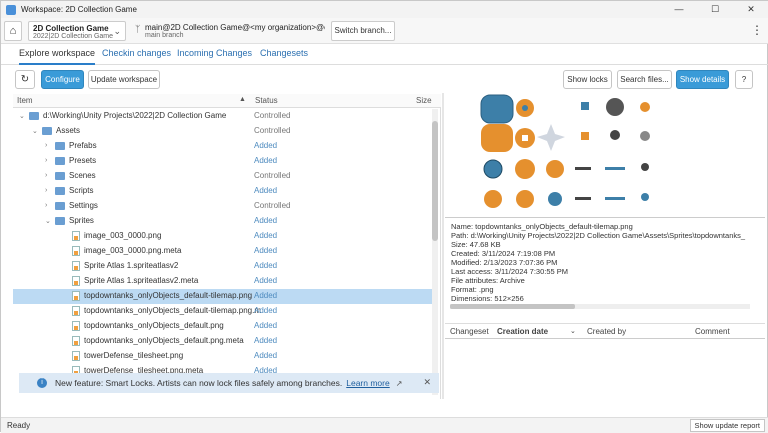 Image resolution: width=768 pixels, height=433 pixels. What do you see at coordinates (223, 236) in the screenshot?
I see `tree-row: image_003_0000.png Added` at bounding box center [223, 236].